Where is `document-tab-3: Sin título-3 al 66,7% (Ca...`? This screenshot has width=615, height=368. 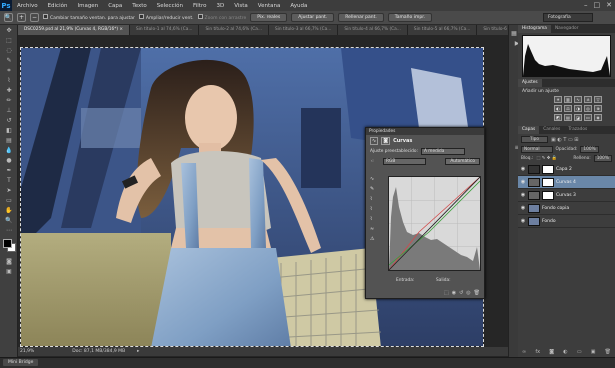 document-tab-3: Sin título-3 al 66,7% (Ca... is located at coordinates (303, 30).